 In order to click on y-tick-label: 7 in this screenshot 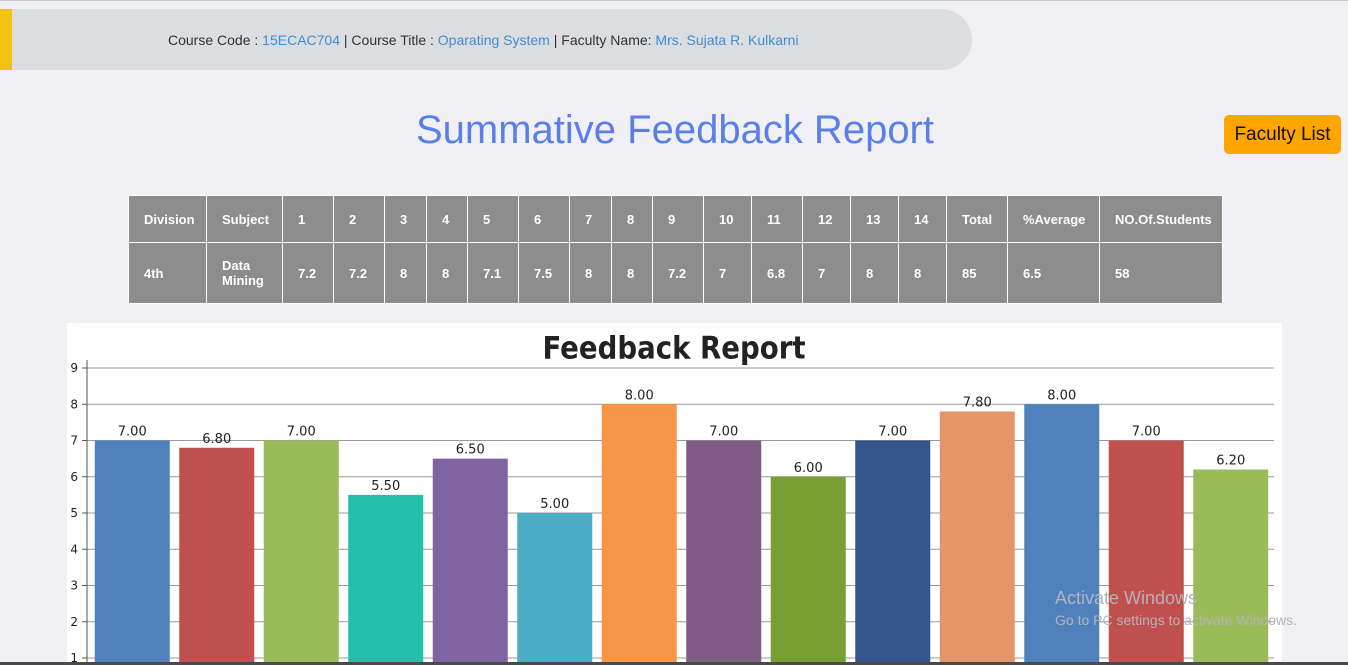, I will do `click(74, 441)`.